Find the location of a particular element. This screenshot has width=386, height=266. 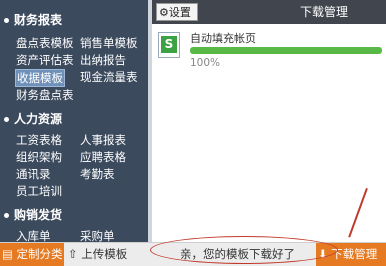

sidebar-item-inventory-template: 盘点表模板 is located at coordinates (45, 43).